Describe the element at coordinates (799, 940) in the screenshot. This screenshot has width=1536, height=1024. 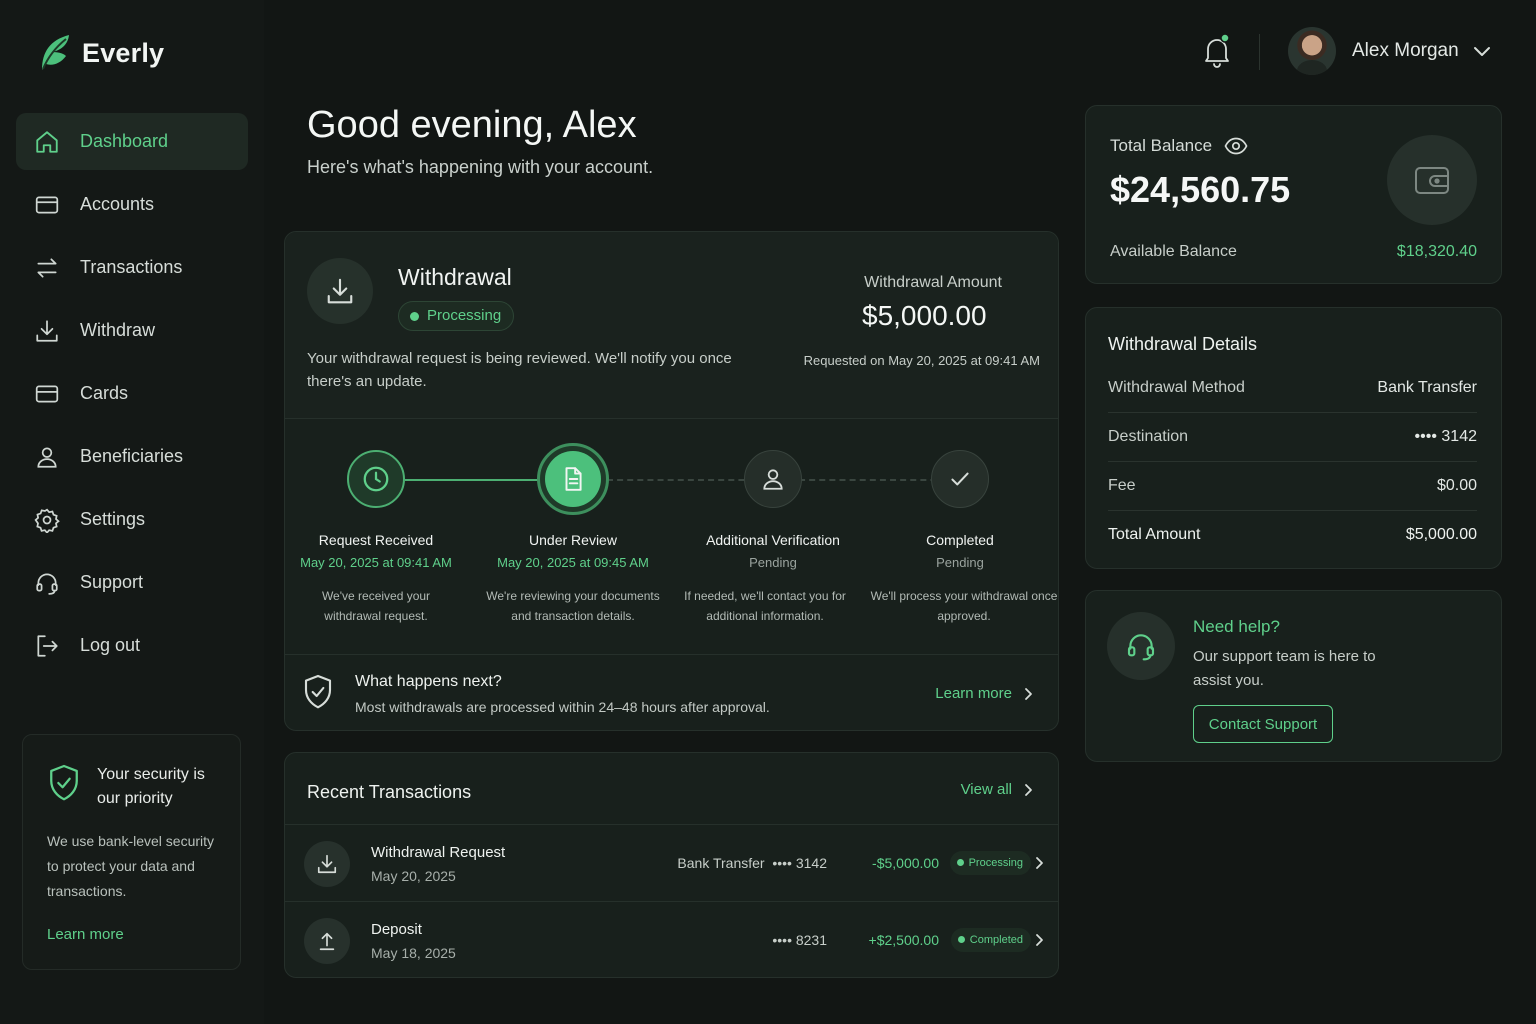
I see `transaction-method: •••• 8231` at that location.